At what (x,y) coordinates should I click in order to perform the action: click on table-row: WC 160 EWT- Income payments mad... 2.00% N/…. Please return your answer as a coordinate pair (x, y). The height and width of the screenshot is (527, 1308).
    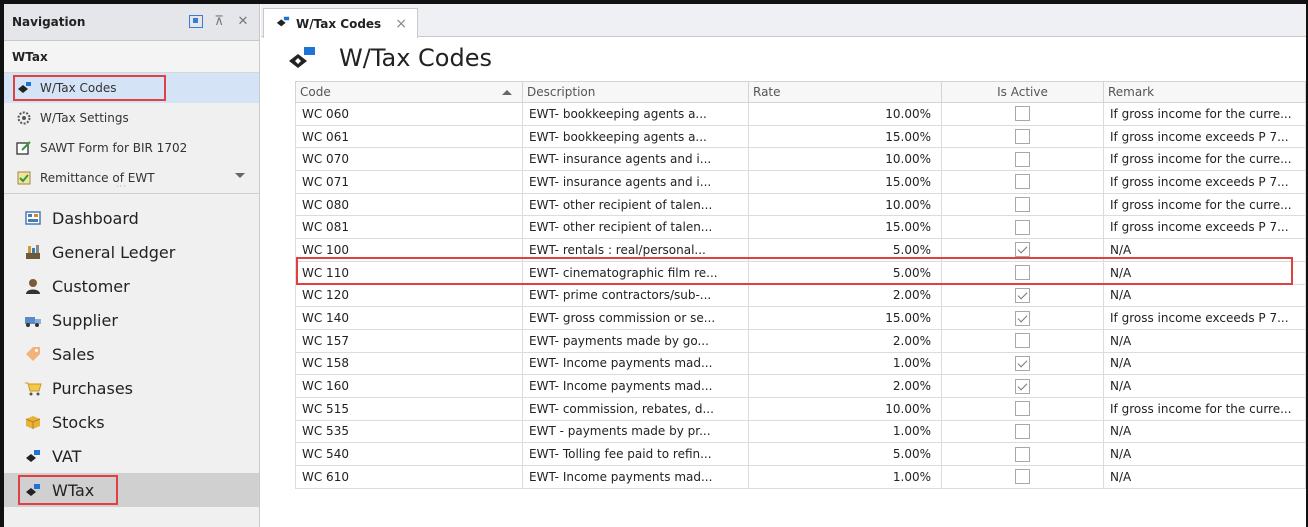
    Looking at the image, I should click on (800, 386).